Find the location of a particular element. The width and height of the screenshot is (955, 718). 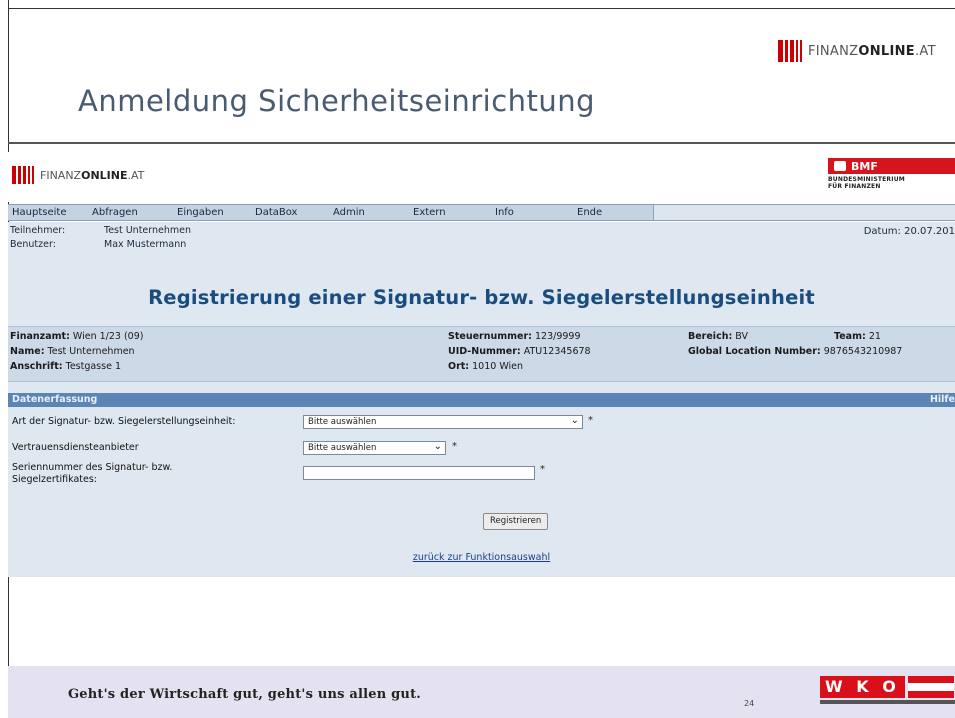

serien-label-line1: Seriennummer des Signatur- bzw. is located at coordinates (92, 467).